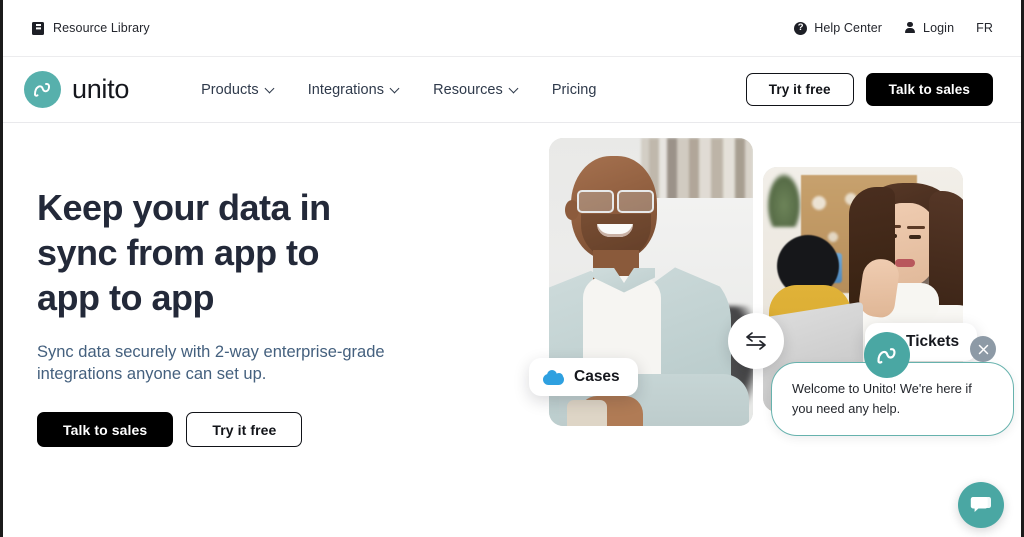 The width and height of the screenshot is (1024, 537). I want to click on right-photo-plant, so click(784, 200).